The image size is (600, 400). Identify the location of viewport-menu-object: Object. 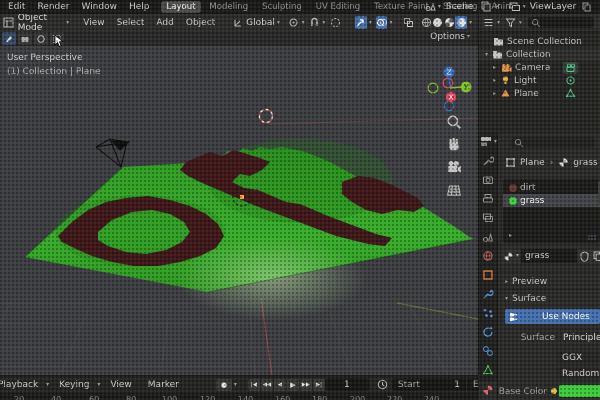
(200, 23).